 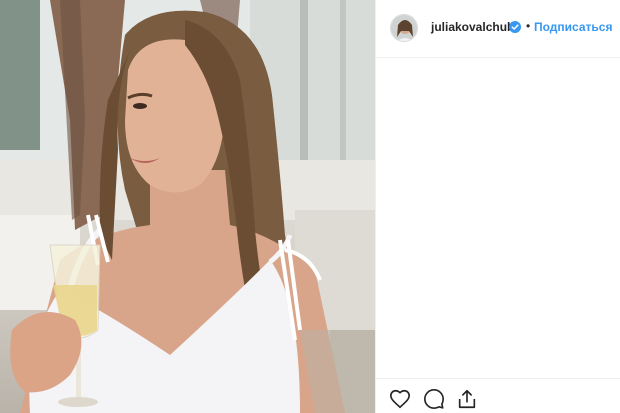 I want to click on action-bar, so click(x=498, y=395).